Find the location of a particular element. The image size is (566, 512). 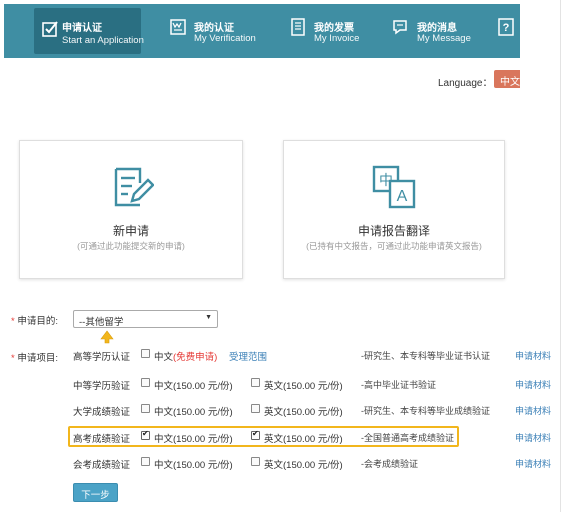

purpose-select: --其他留学 ▼ is located at coordinates (145, 319).